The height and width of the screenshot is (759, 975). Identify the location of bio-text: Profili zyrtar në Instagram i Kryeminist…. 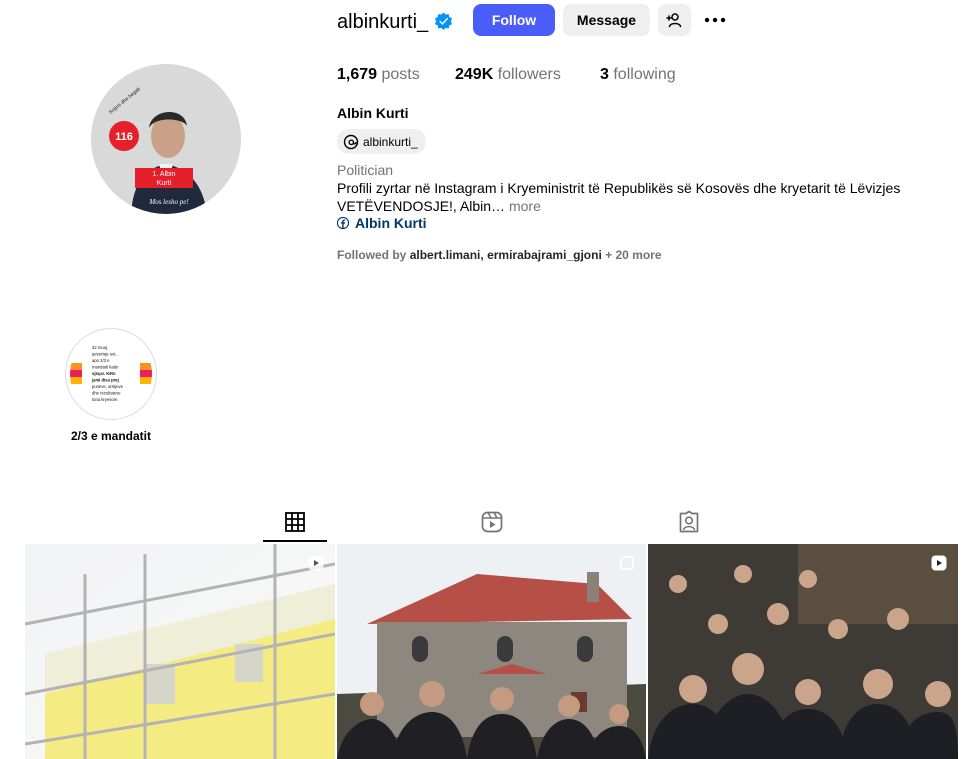
(619, 197).